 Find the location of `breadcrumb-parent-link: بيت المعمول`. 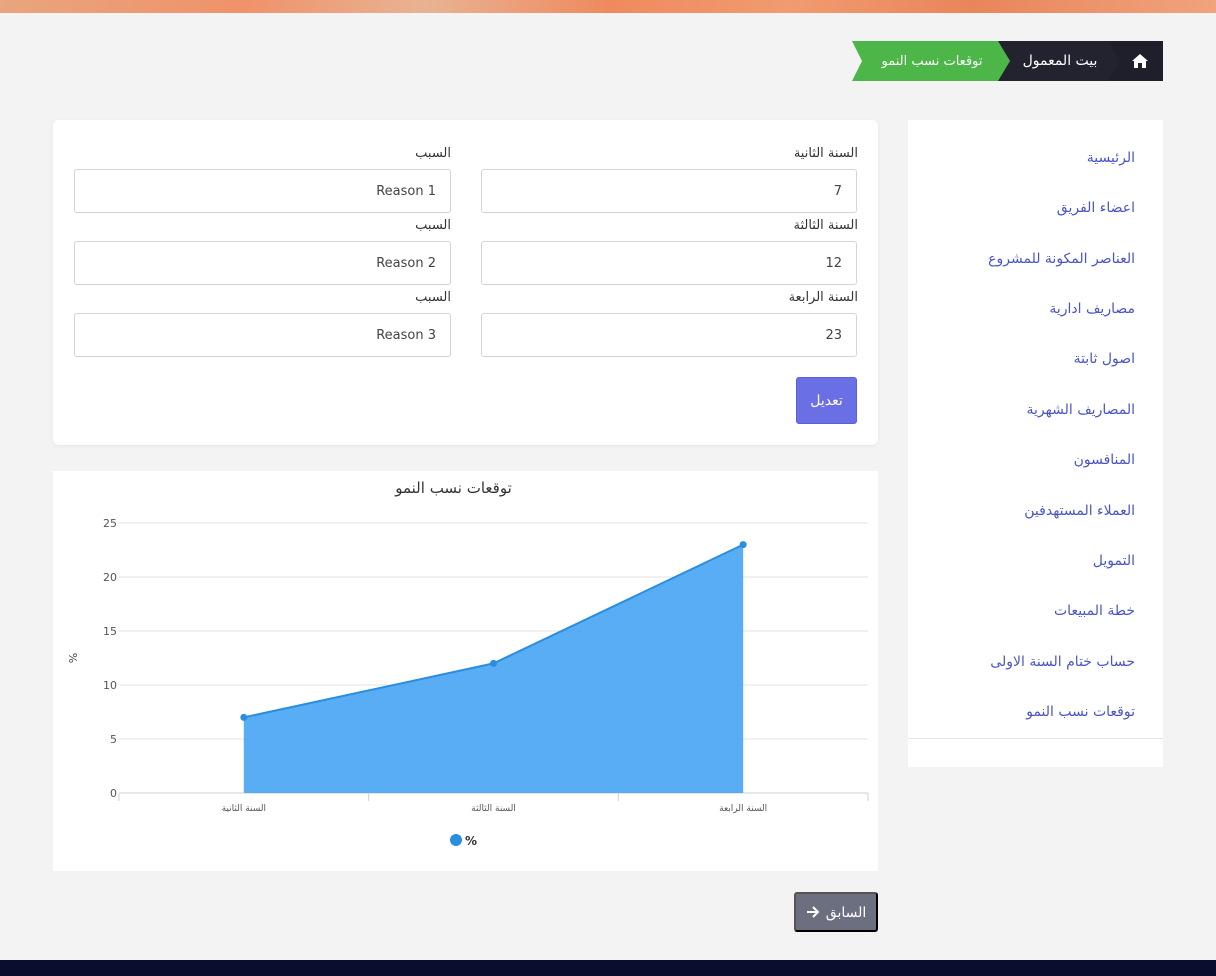

breadcrumb-parent-link: بيت المعمول is located at coordinates (1060, 61).